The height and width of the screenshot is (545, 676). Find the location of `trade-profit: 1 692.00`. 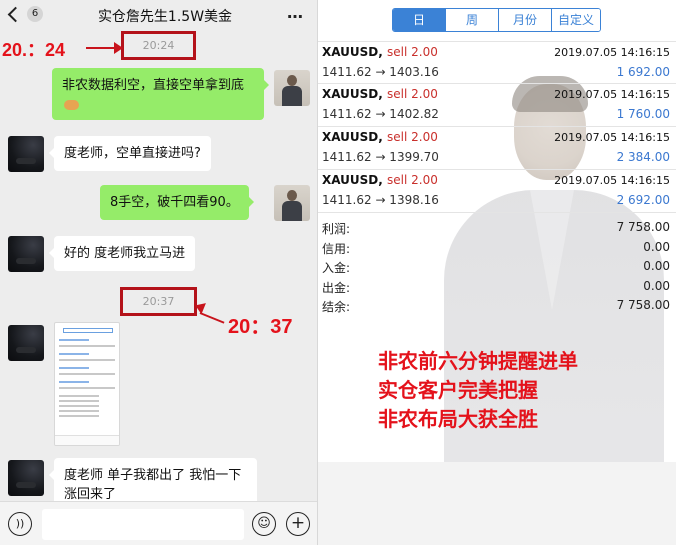

trade-profit: 1 692.00 is located at coordinates (643, 72).